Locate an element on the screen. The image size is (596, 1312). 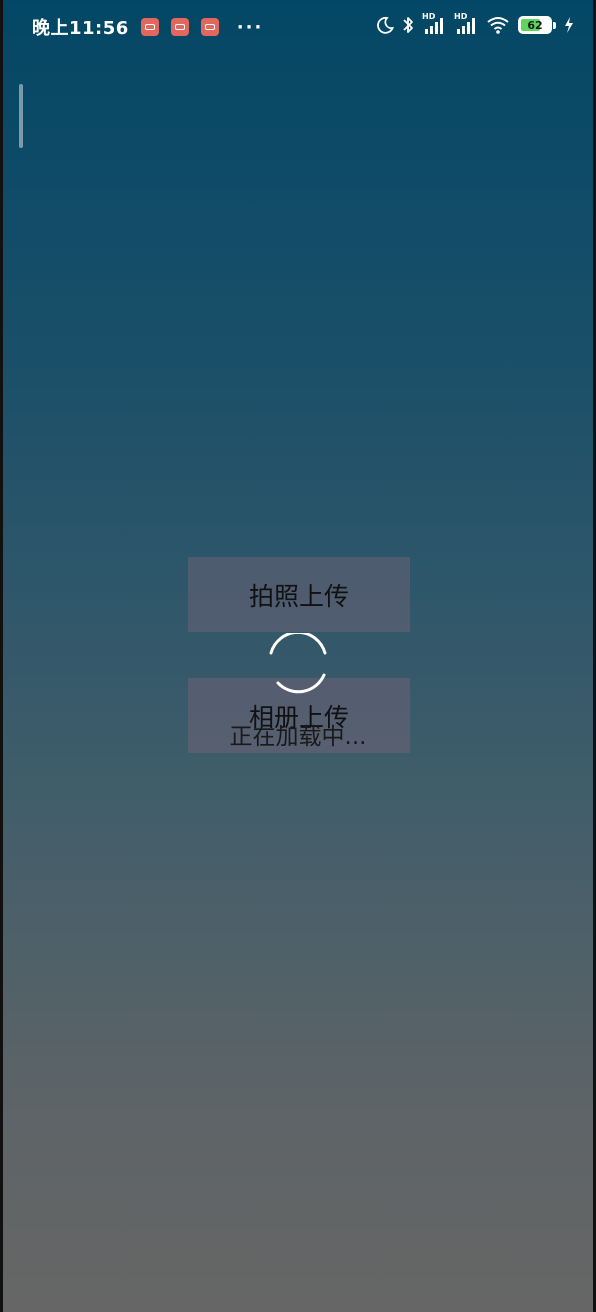
battery-icon: 62 is located at coordinates (535, 25).